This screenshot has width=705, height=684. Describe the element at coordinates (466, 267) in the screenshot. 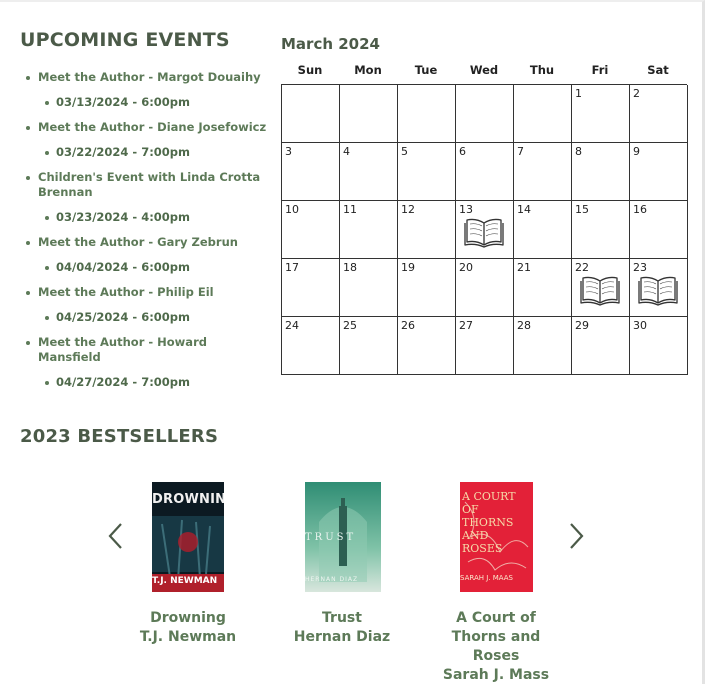

I see `calendar-day-number: 20` at that location.